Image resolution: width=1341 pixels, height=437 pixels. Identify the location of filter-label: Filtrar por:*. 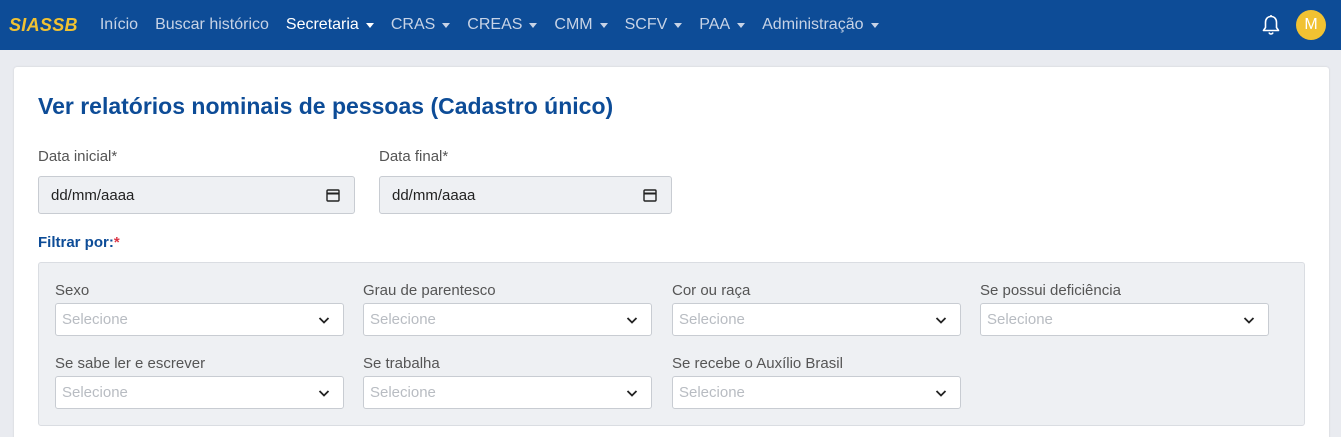
(79, 242).